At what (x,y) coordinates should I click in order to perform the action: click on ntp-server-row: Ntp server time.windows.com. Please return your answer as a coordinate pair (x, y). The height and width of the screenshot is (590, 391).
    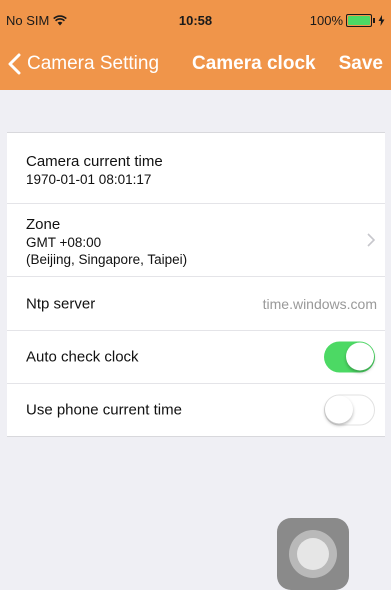
    Looking at the image, I should click on (196, 304).